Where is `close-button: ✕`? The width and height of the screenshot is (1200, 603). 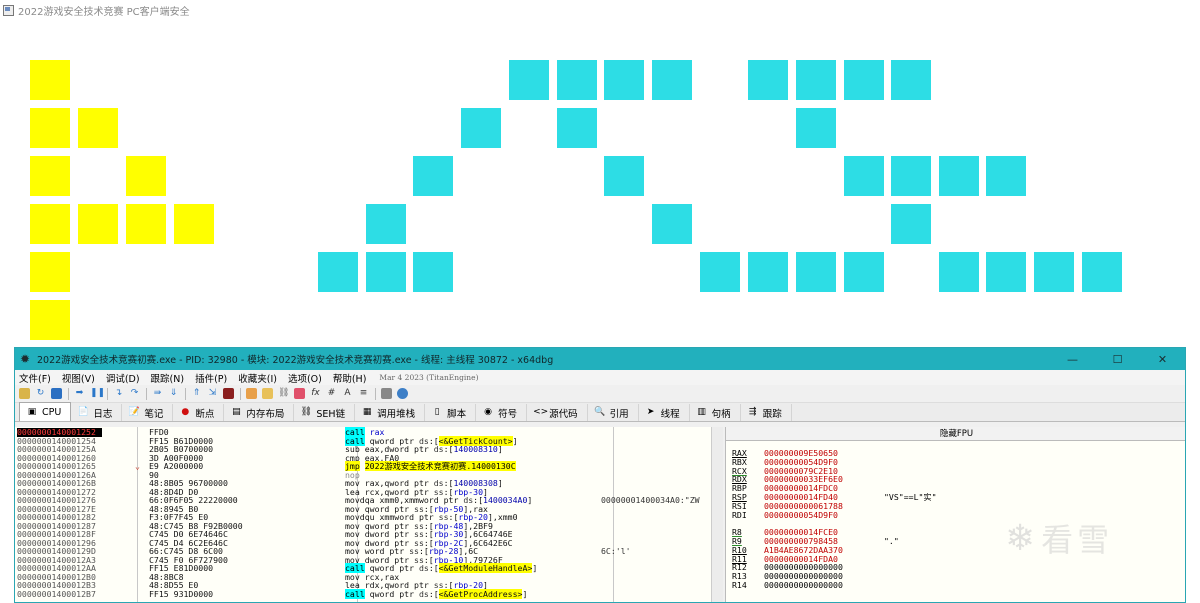 close-button: ✕ is located at coordinates (1162, 359).